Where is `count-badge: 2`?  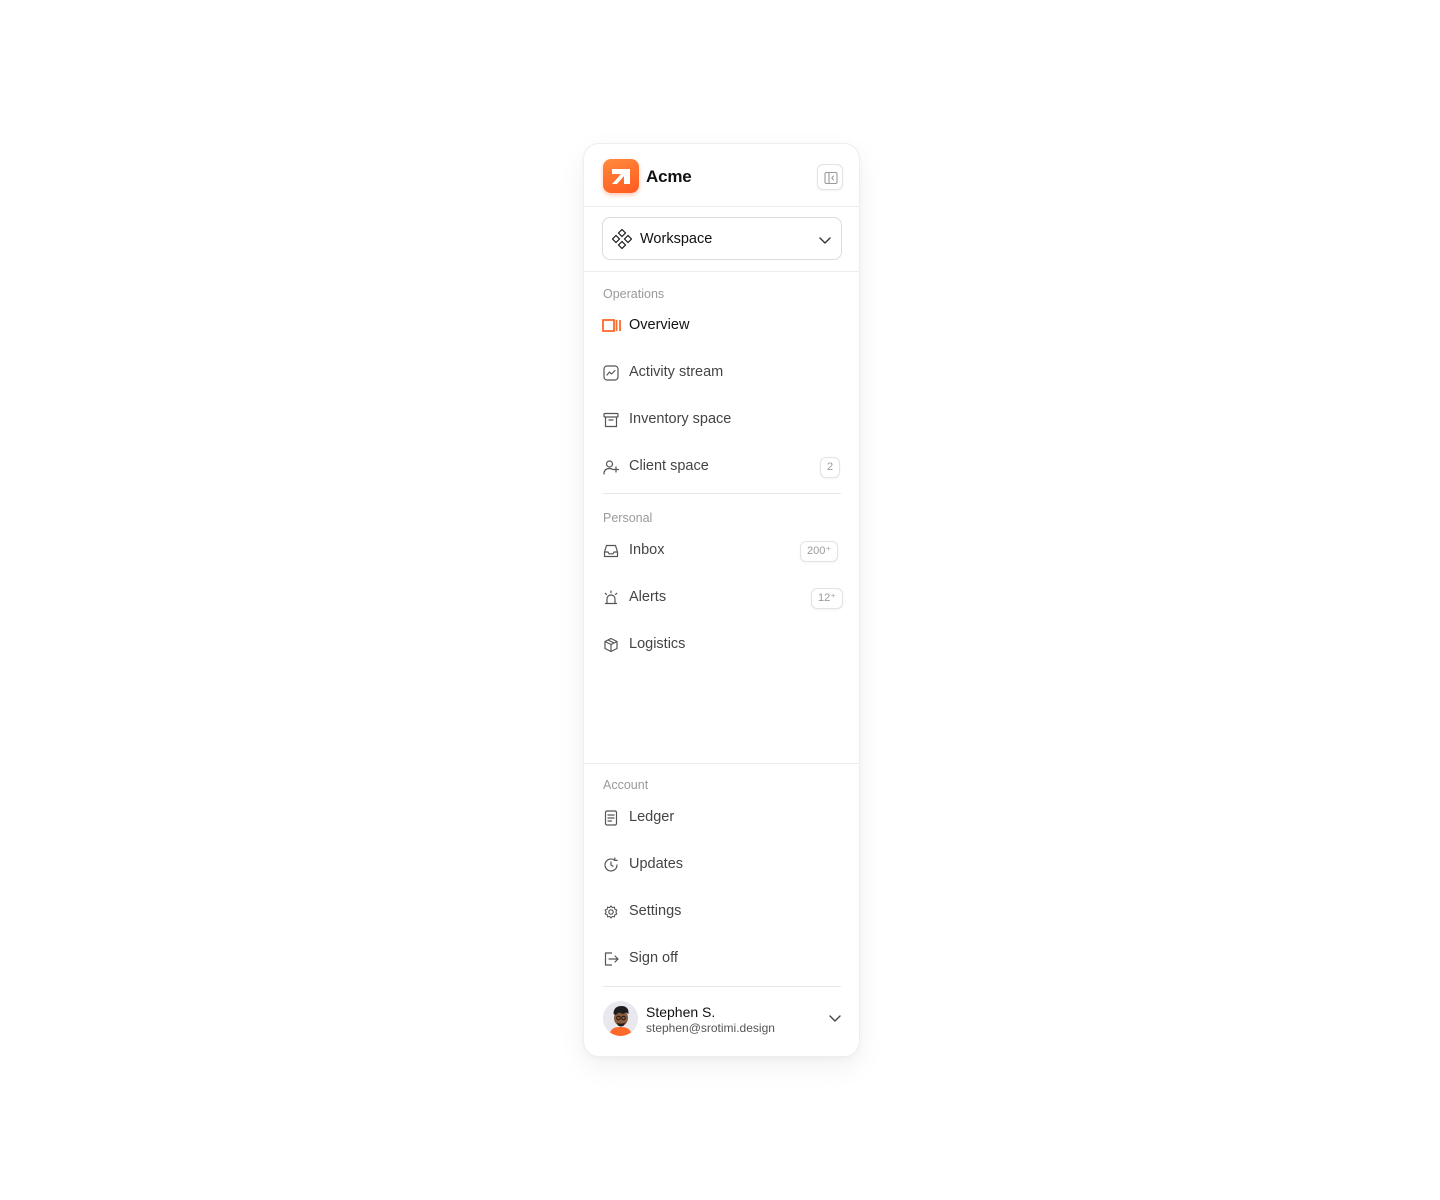
count-badge: 2 is located at coordinates (830, 467).